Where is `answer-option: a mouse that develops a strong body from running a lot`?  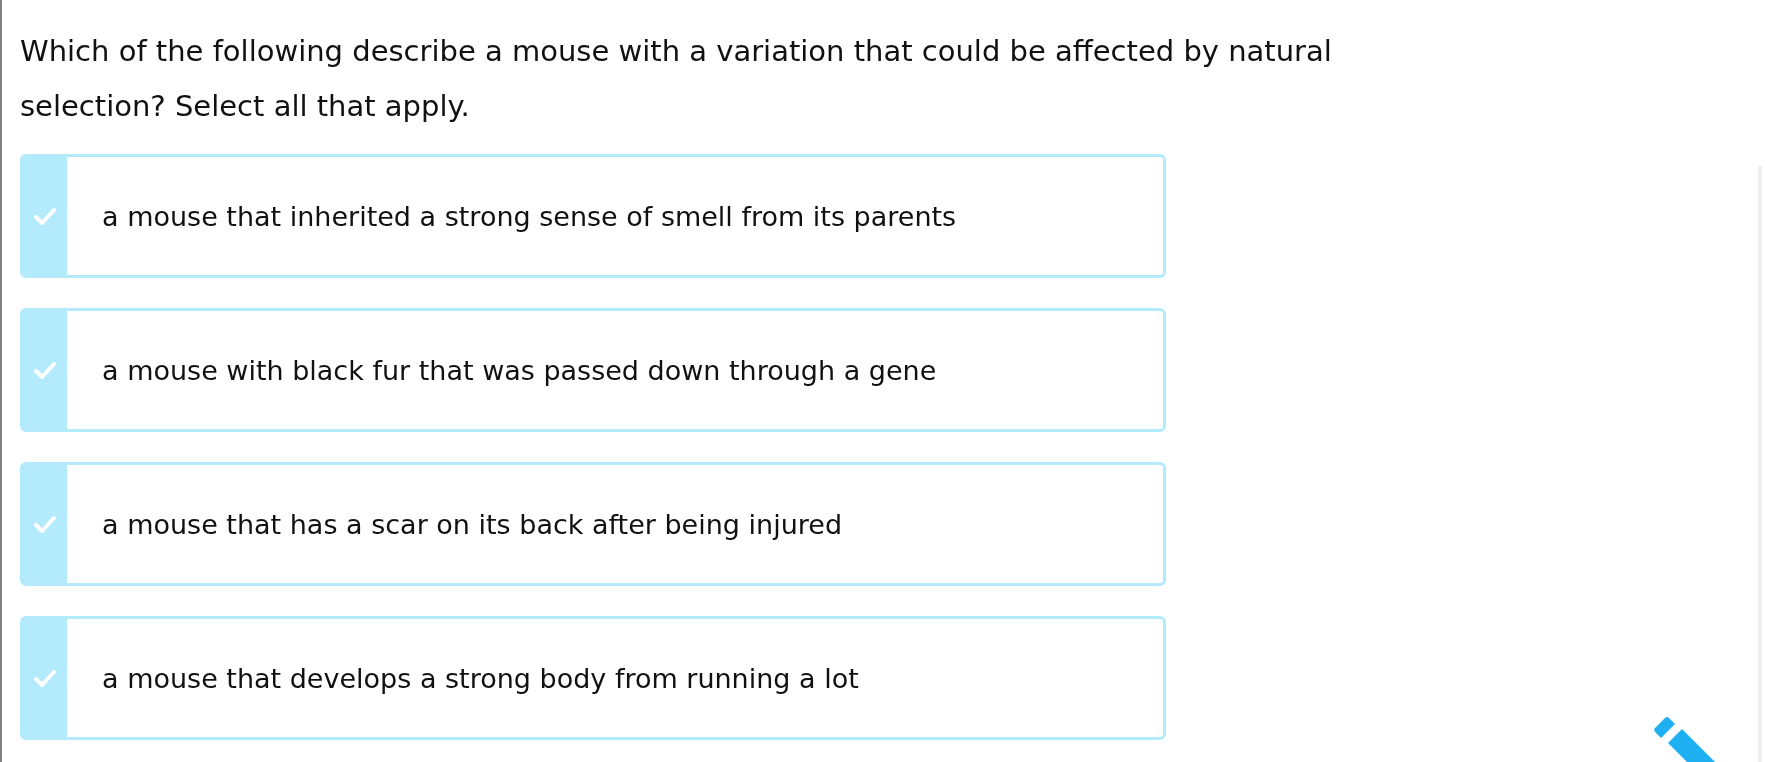
answer-option: a mouse that develops a strong body from running a lot is located at coordinates (593, 678).